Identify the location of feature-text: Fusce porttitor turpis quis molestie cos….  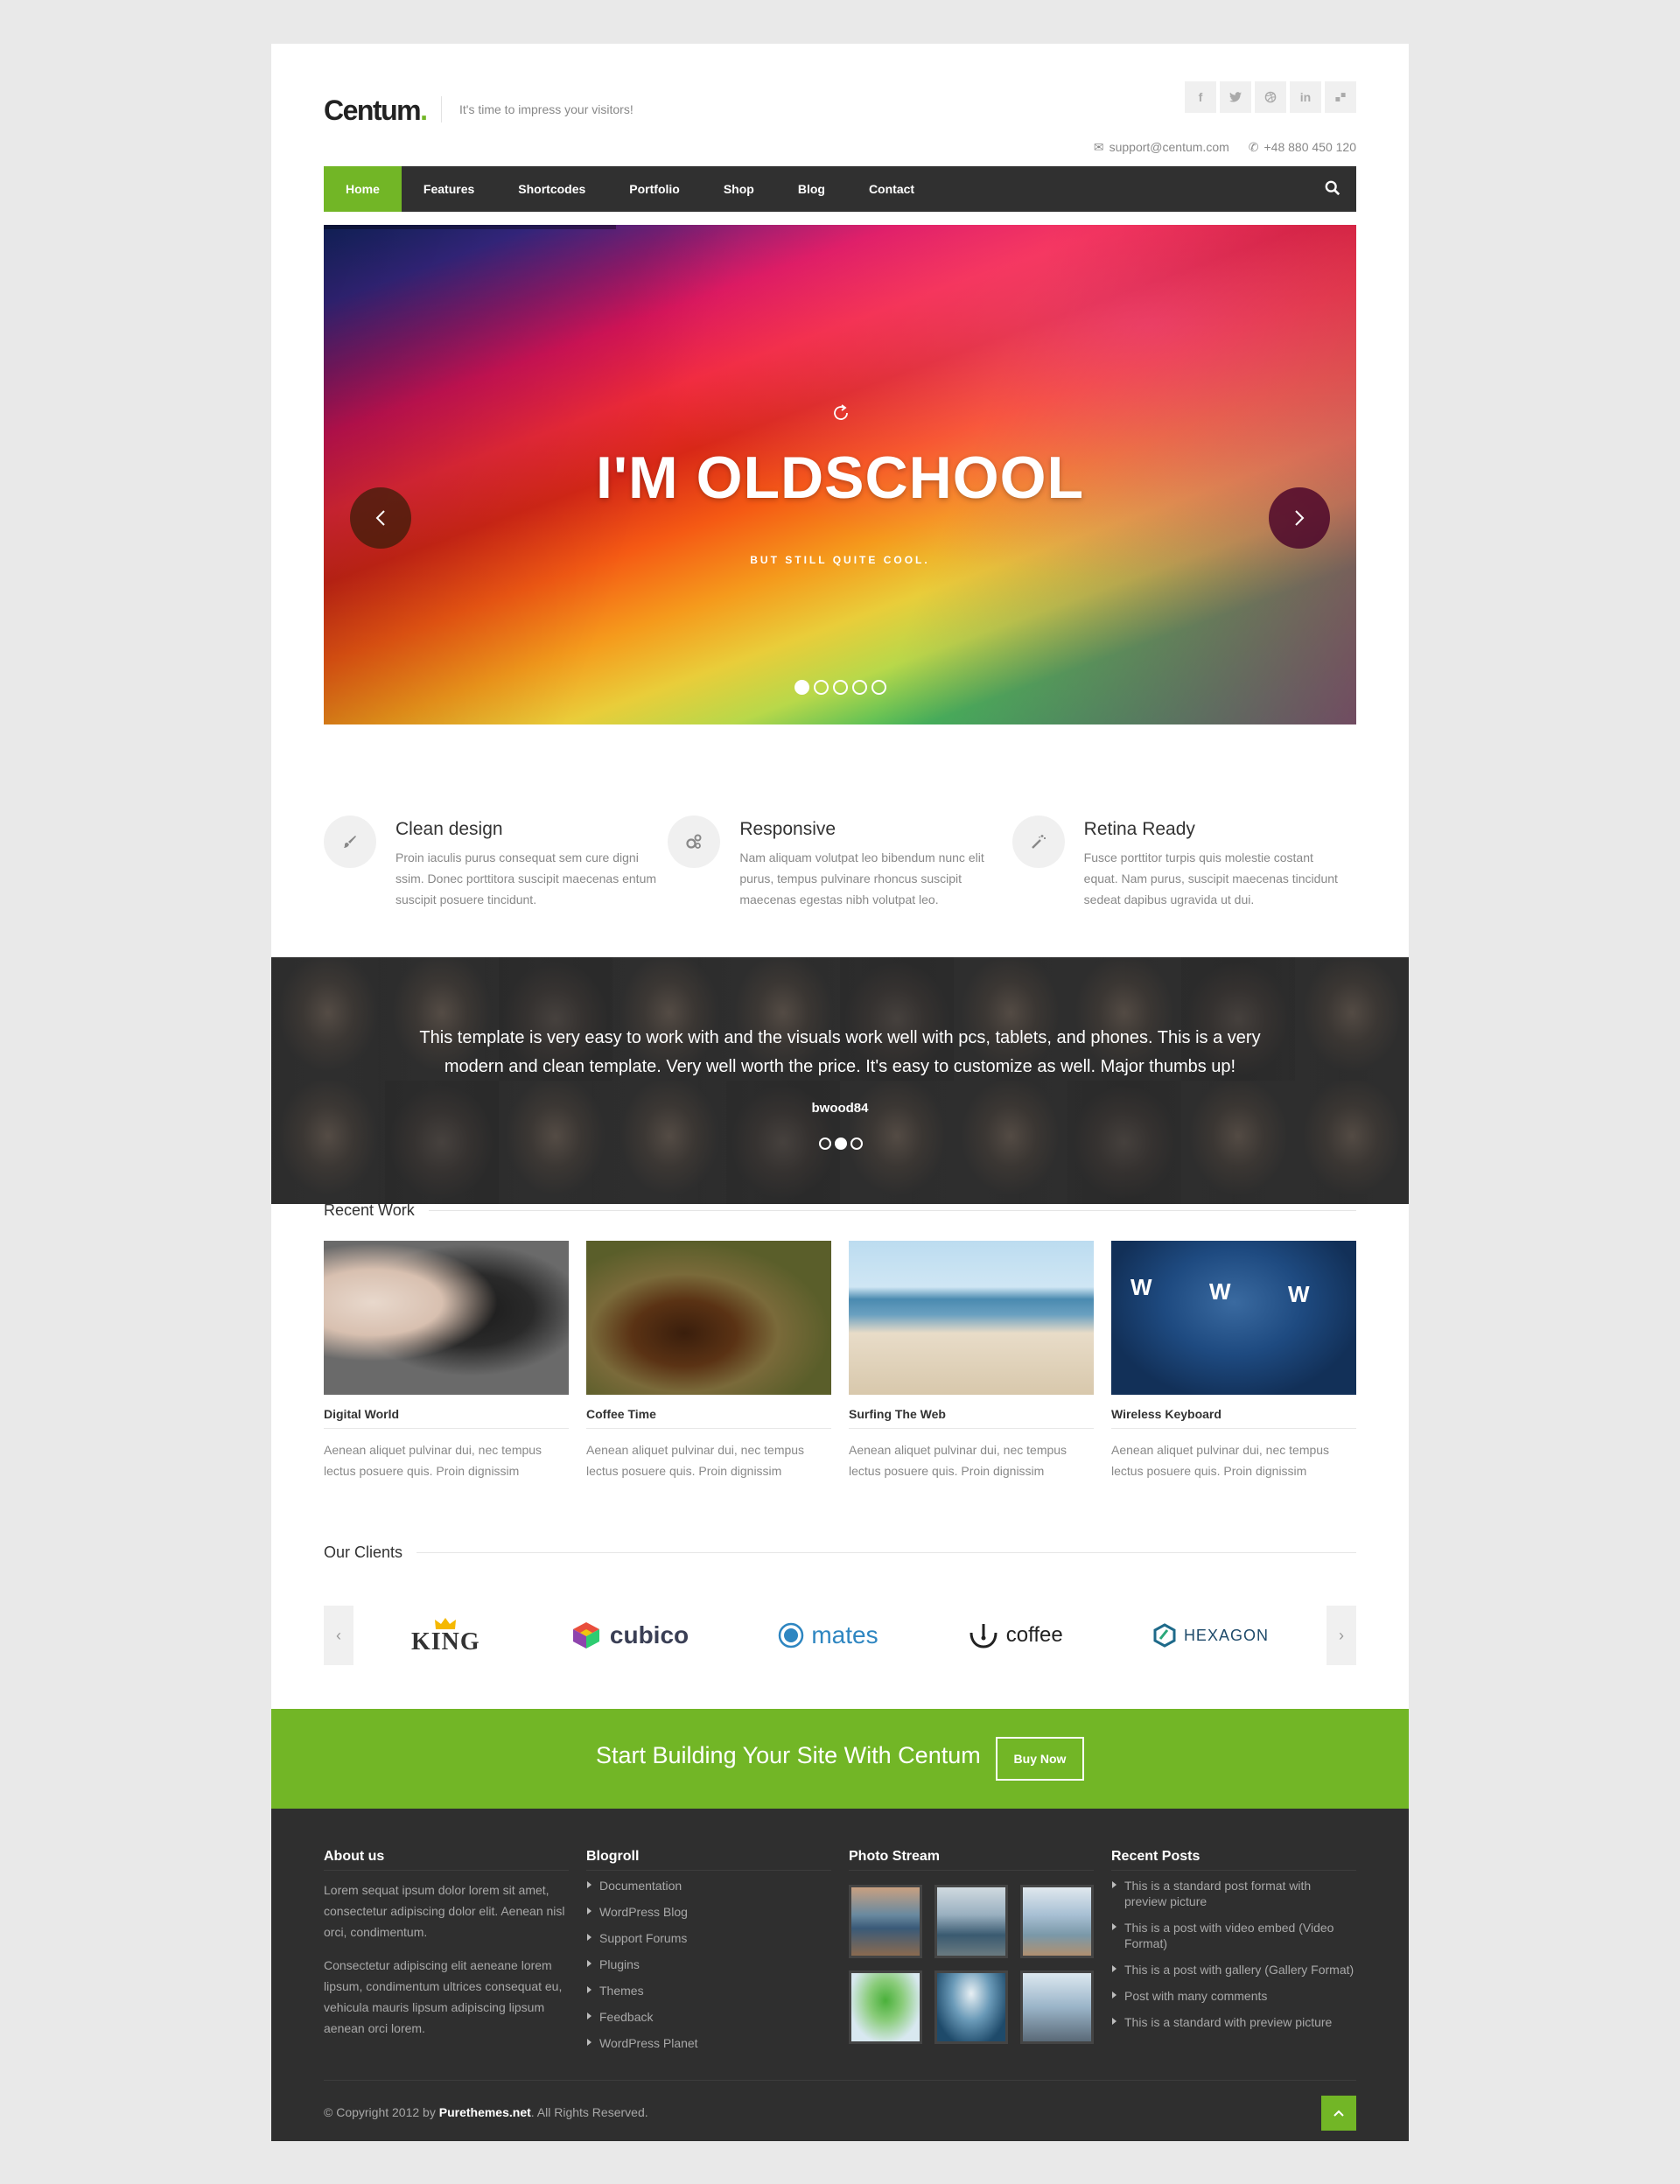
(1210, 878).